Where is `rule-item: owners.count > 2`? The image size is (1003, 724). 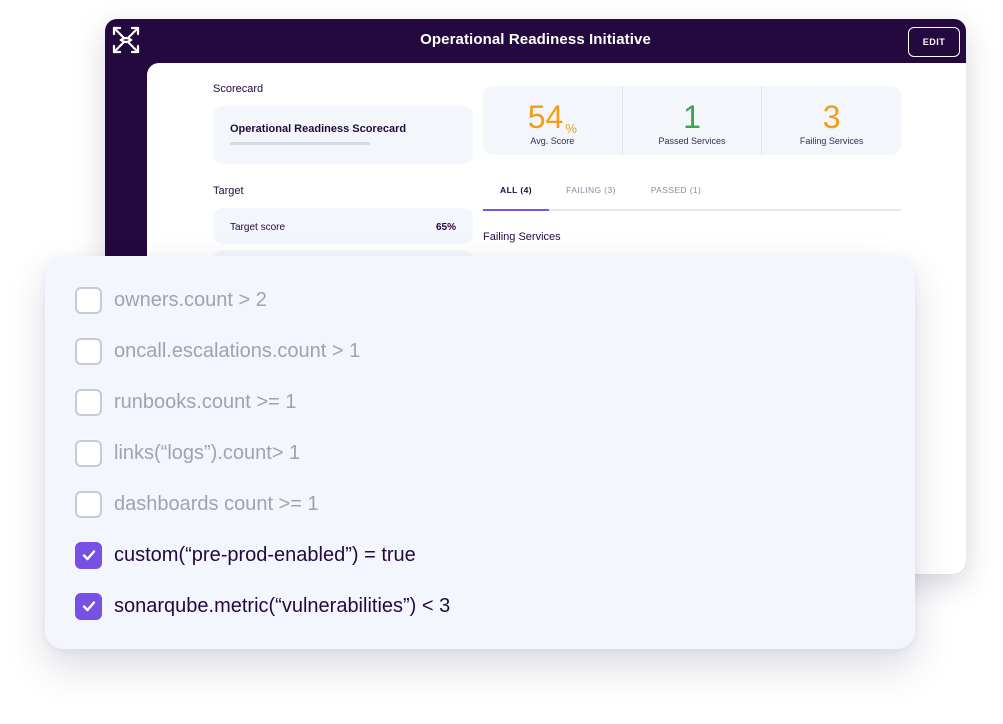 rule-item: owners.count > 2 is located at coordinates (171, 300).